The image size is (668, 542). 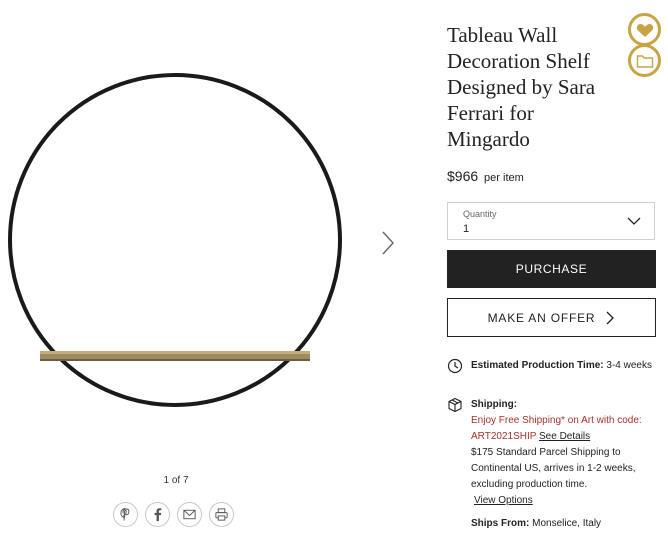 I want to click on pinterest-share-button, so click(x=125, y=514).